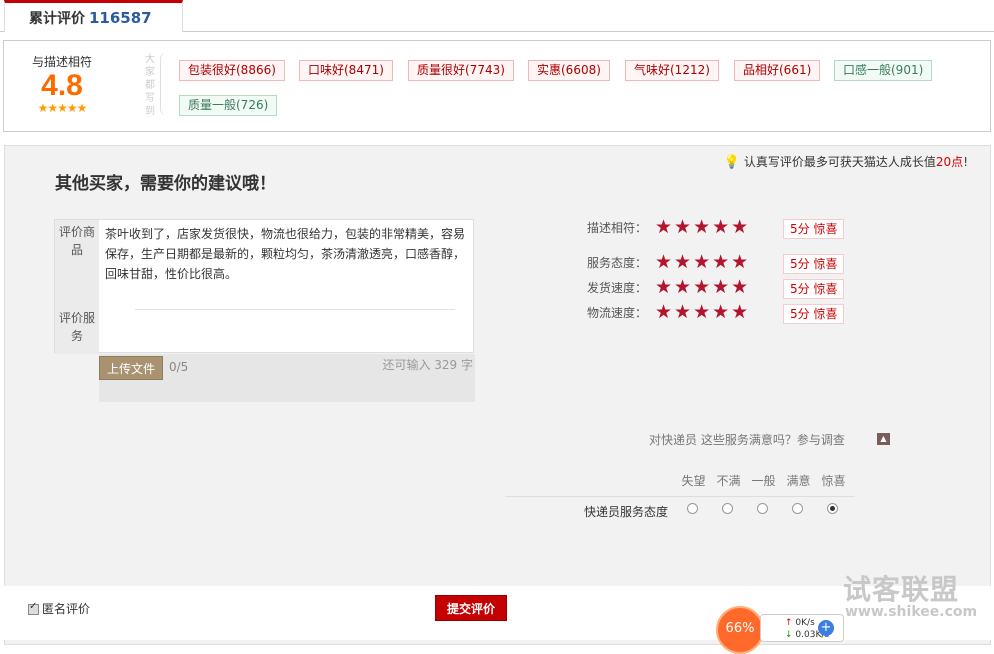  Describe the element at coordinates (883, 70) in the screenshot. I see `tag-item: 口感一般(901)` at that location.